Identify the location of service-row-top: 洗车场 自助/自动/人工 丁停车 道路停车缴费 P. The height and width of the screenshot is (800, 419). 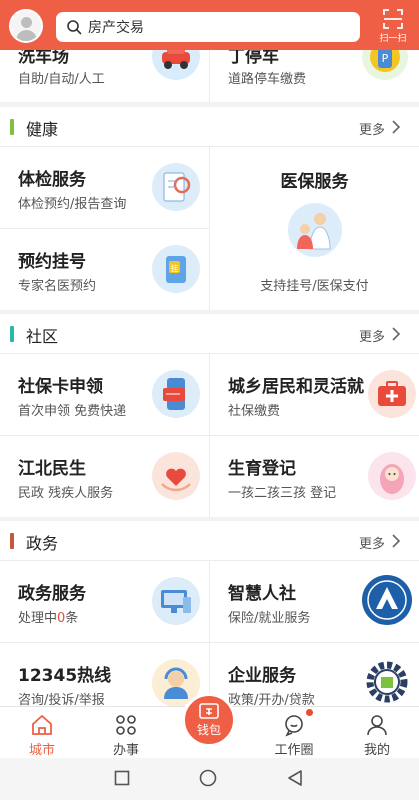
(209, 76).